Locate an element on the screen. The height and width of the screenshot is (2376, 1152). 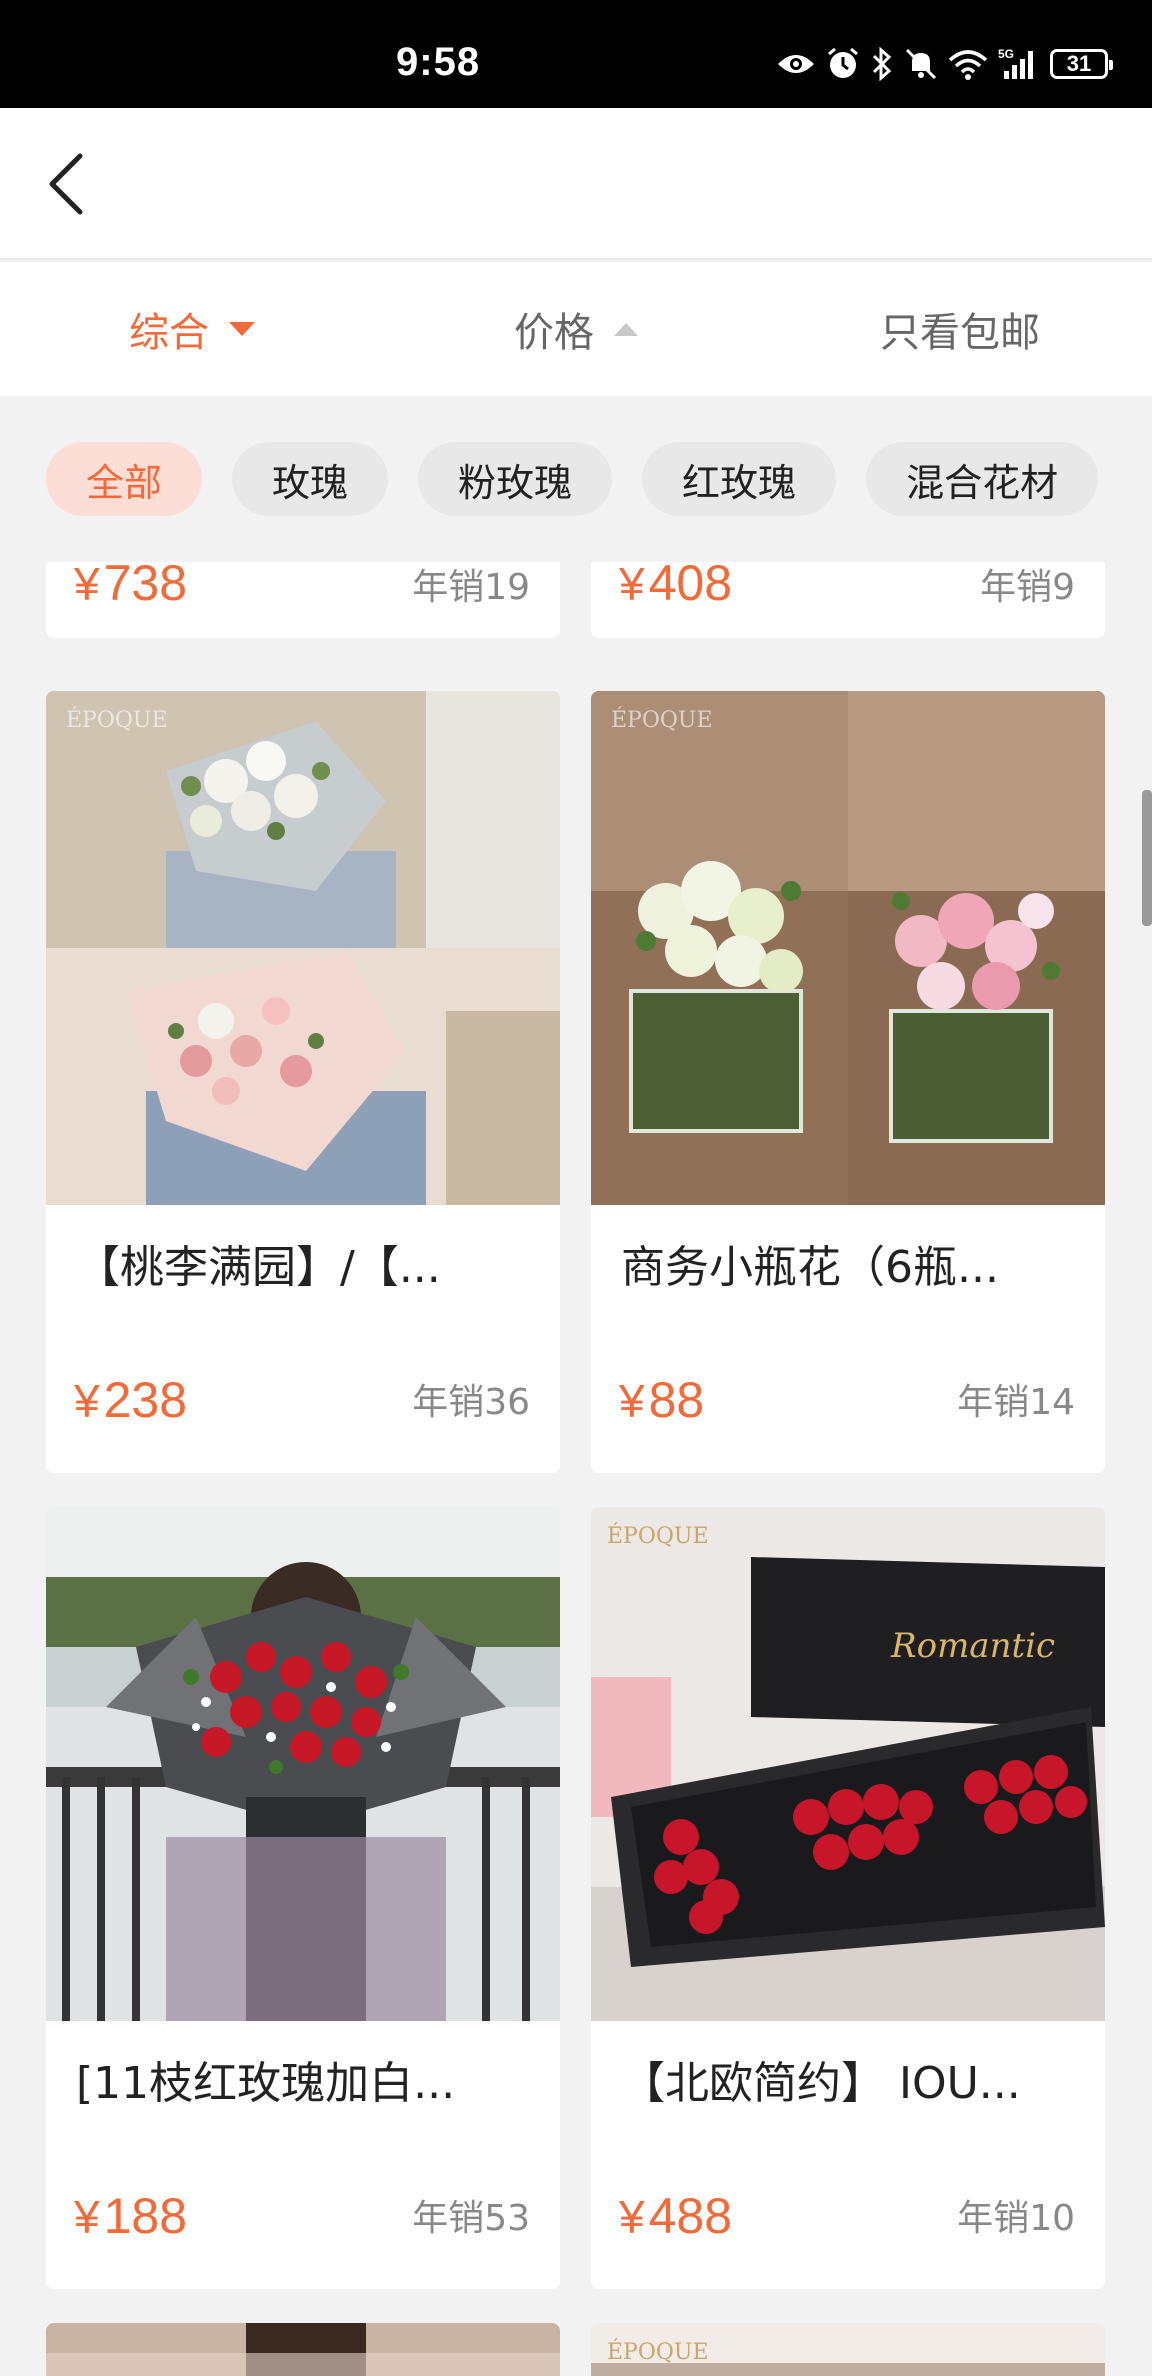
product-price: ¥488 is located at coordinates (676, 2216).